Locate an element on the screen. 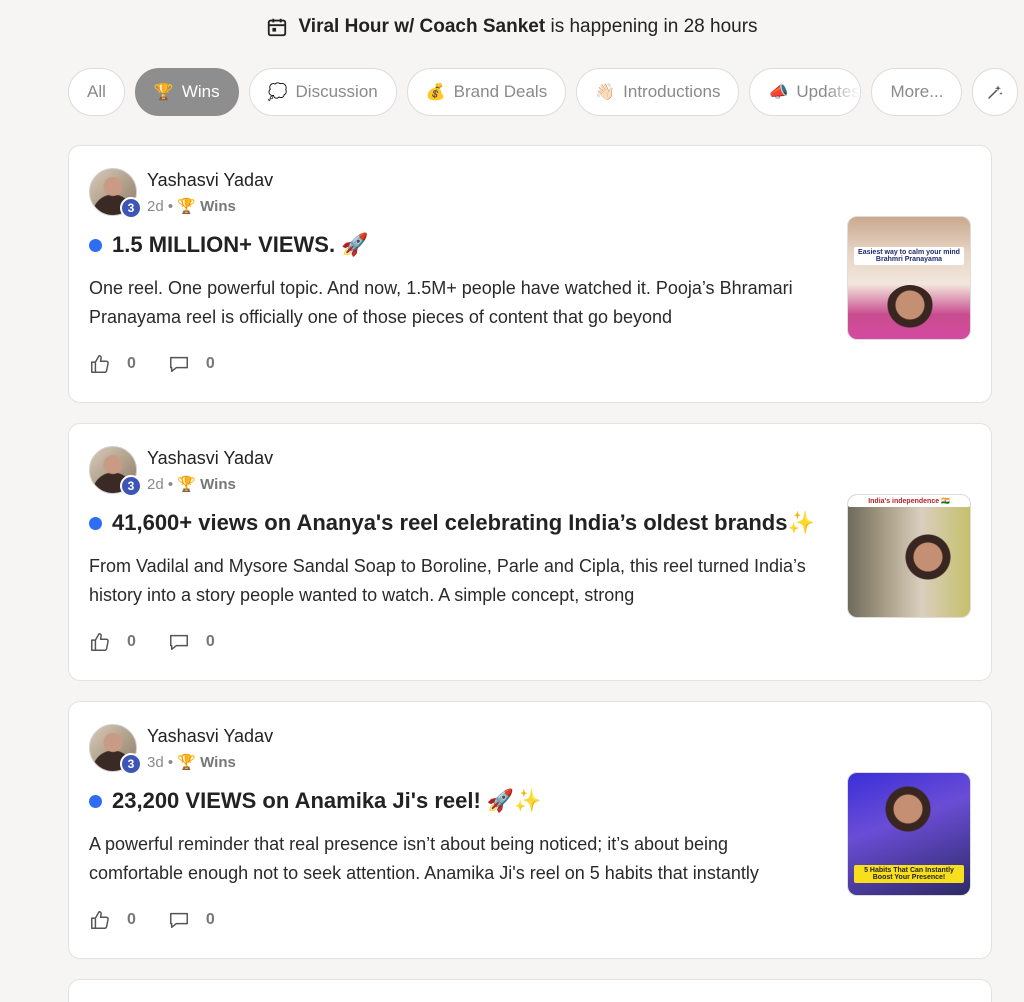 The image size is (1024, 1002). filter-label: Wins is located at coordinates (200, 91).